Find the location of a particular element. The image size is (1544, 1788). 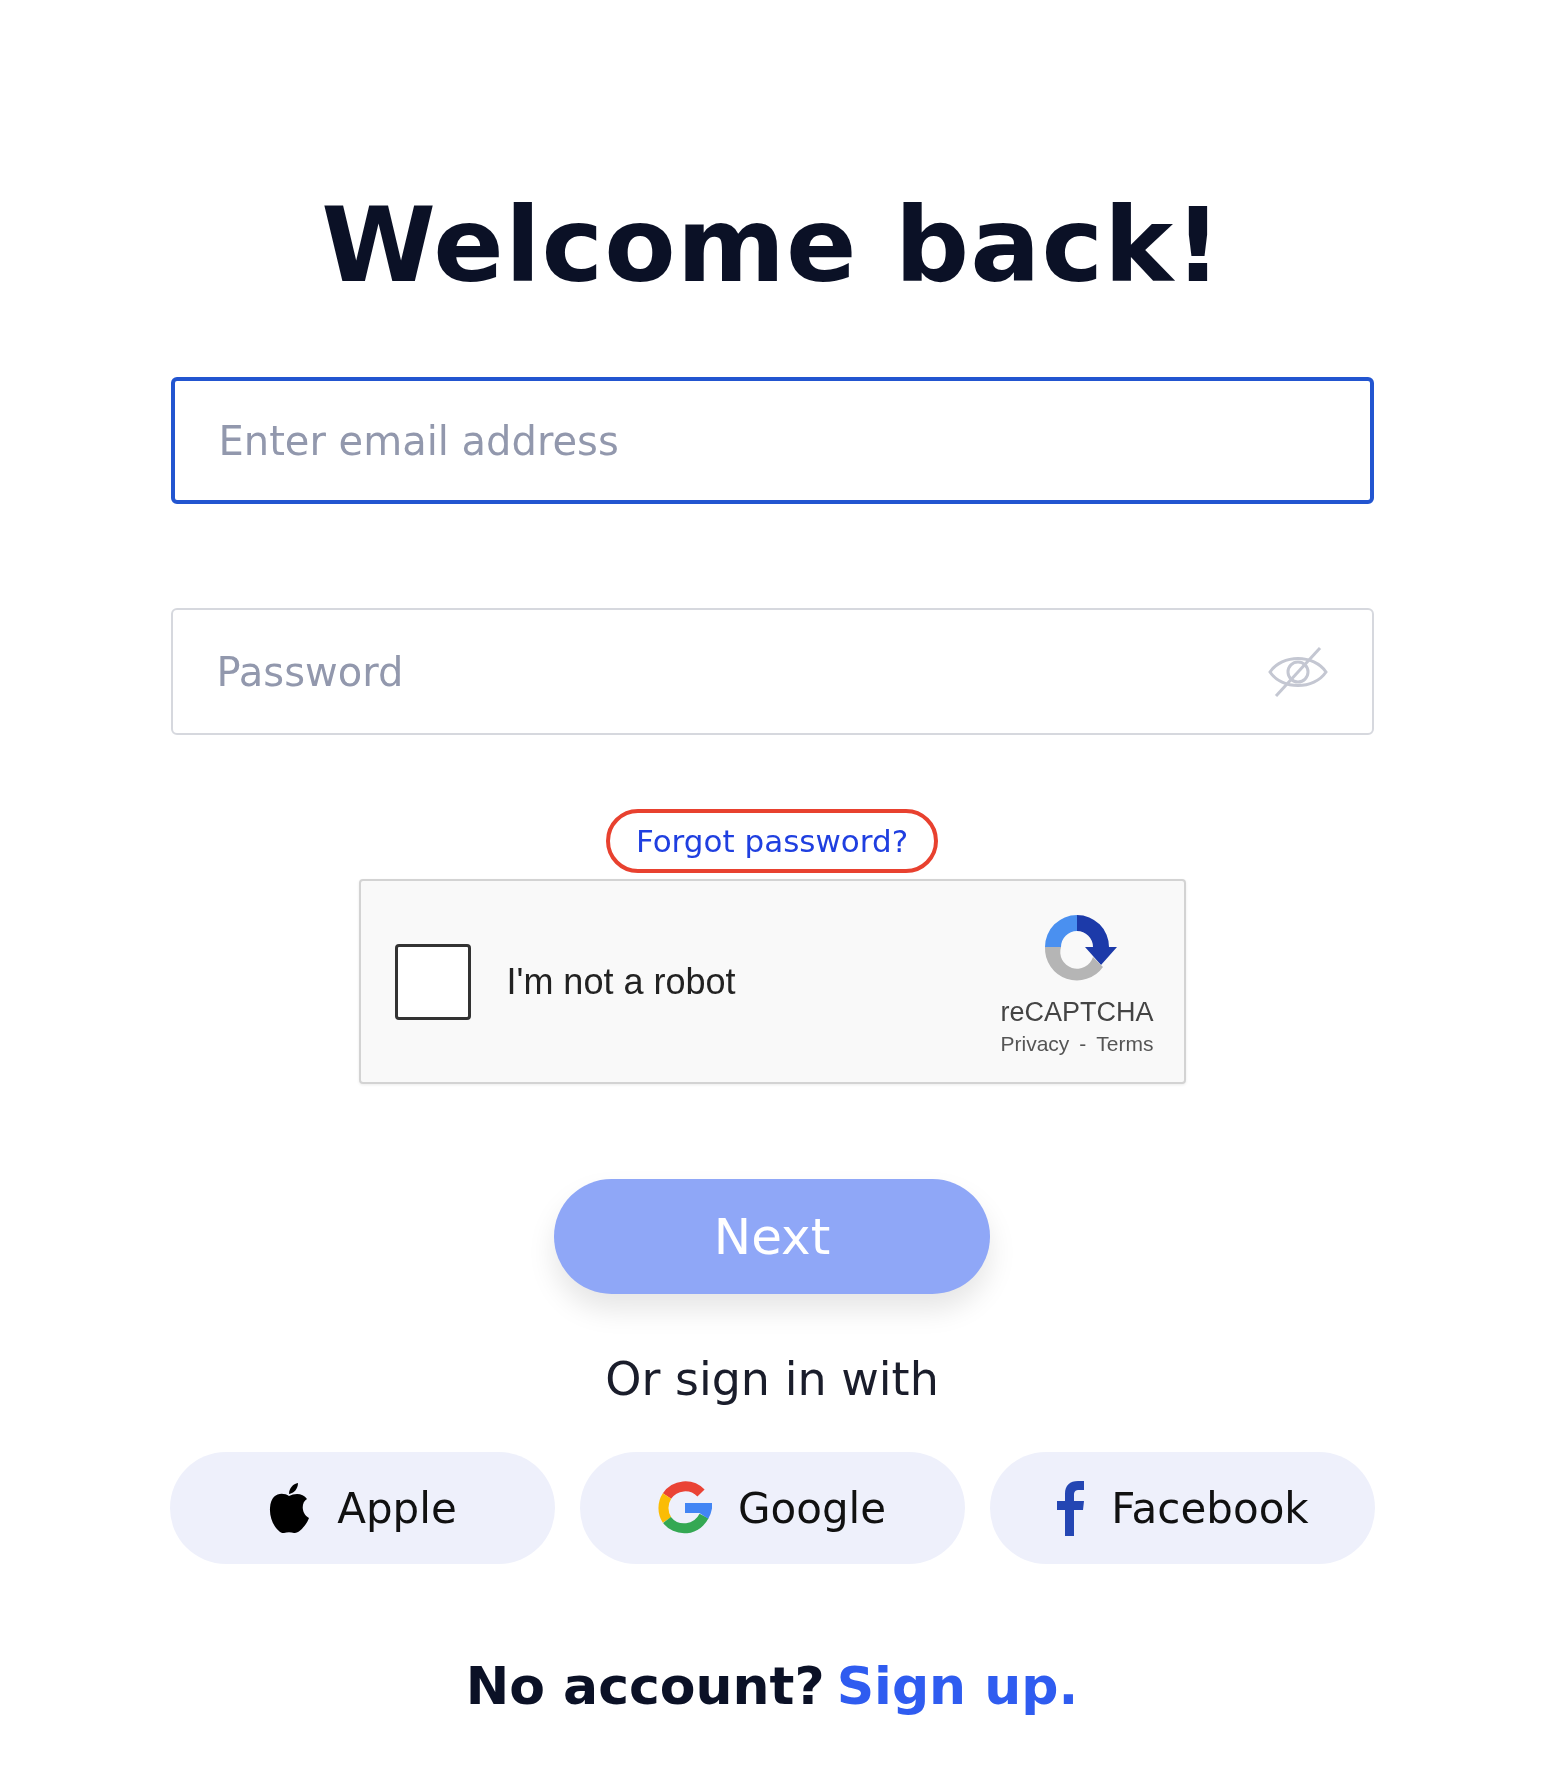

terms-link: Terms is located at coordinates (1125, 1044).